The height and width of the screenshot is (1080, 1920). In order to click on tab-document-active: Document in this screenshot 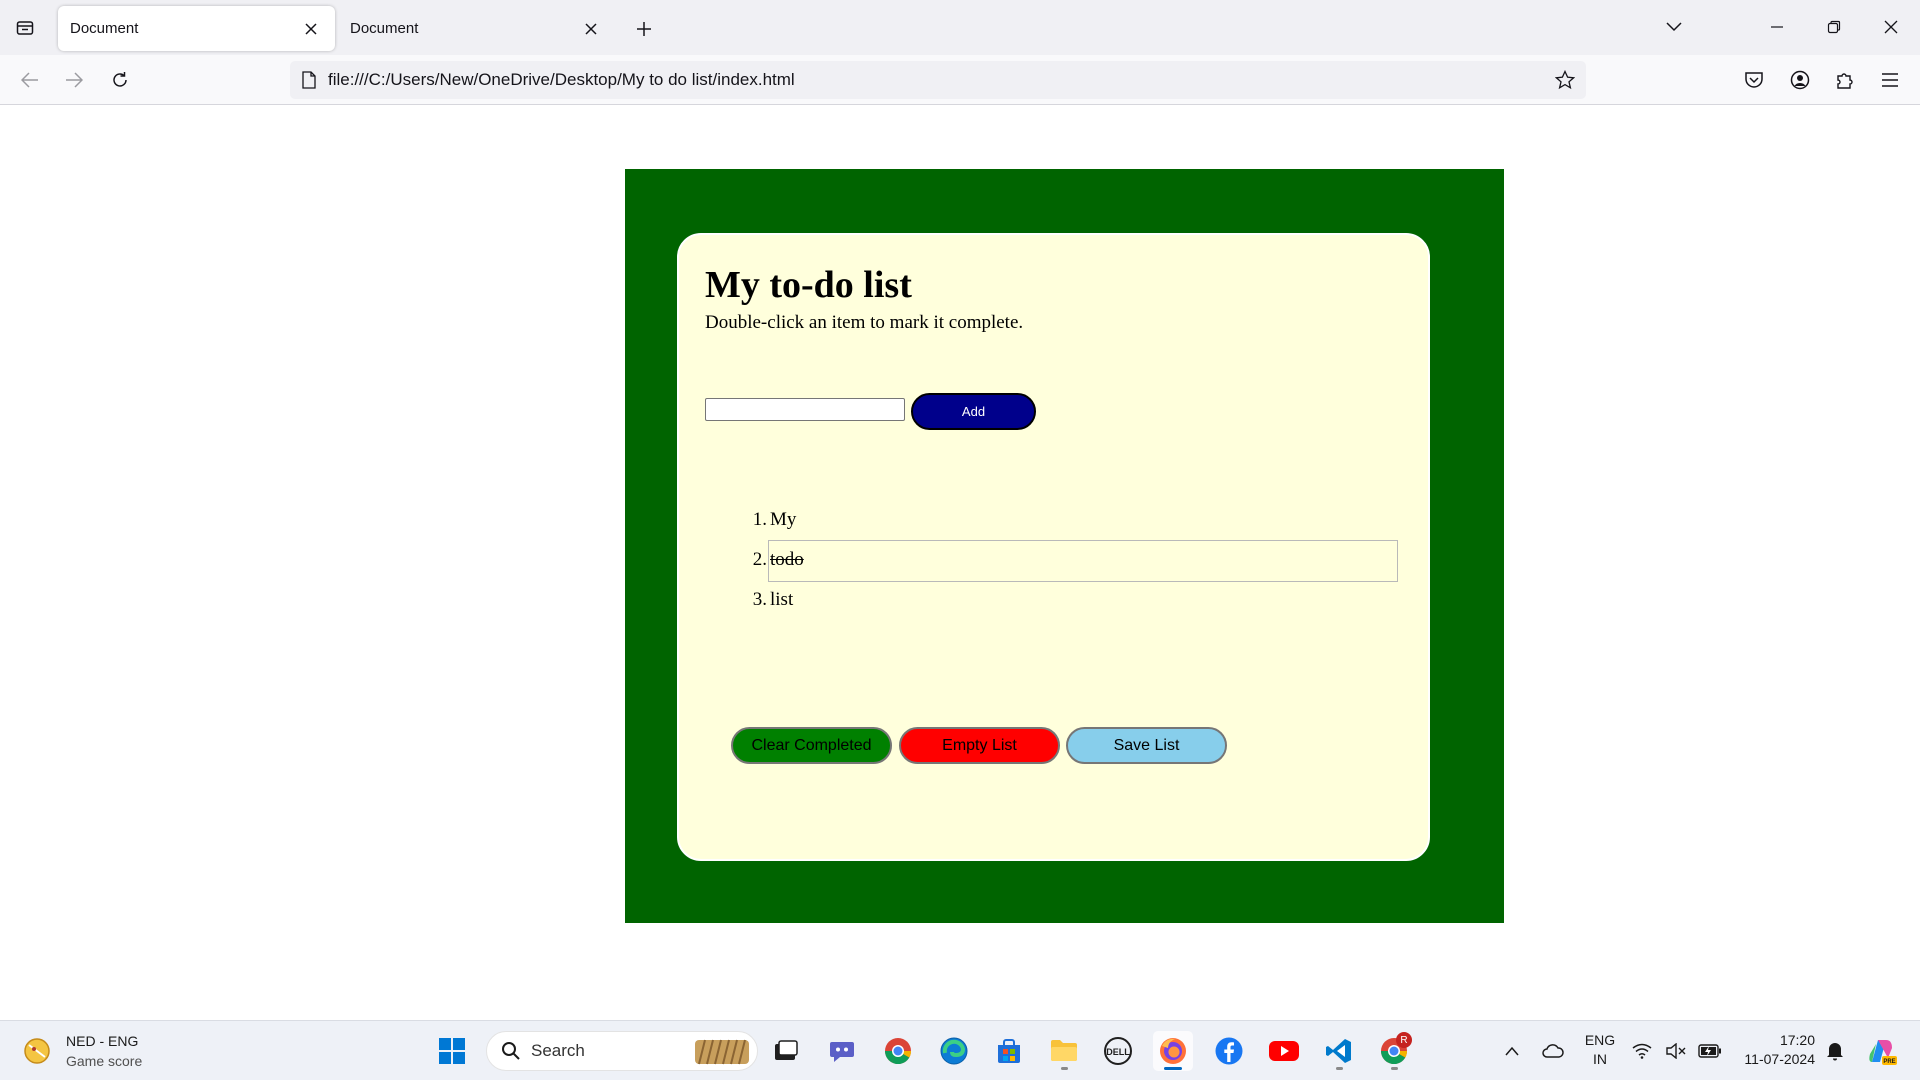, I will do `click(196, 28)`.